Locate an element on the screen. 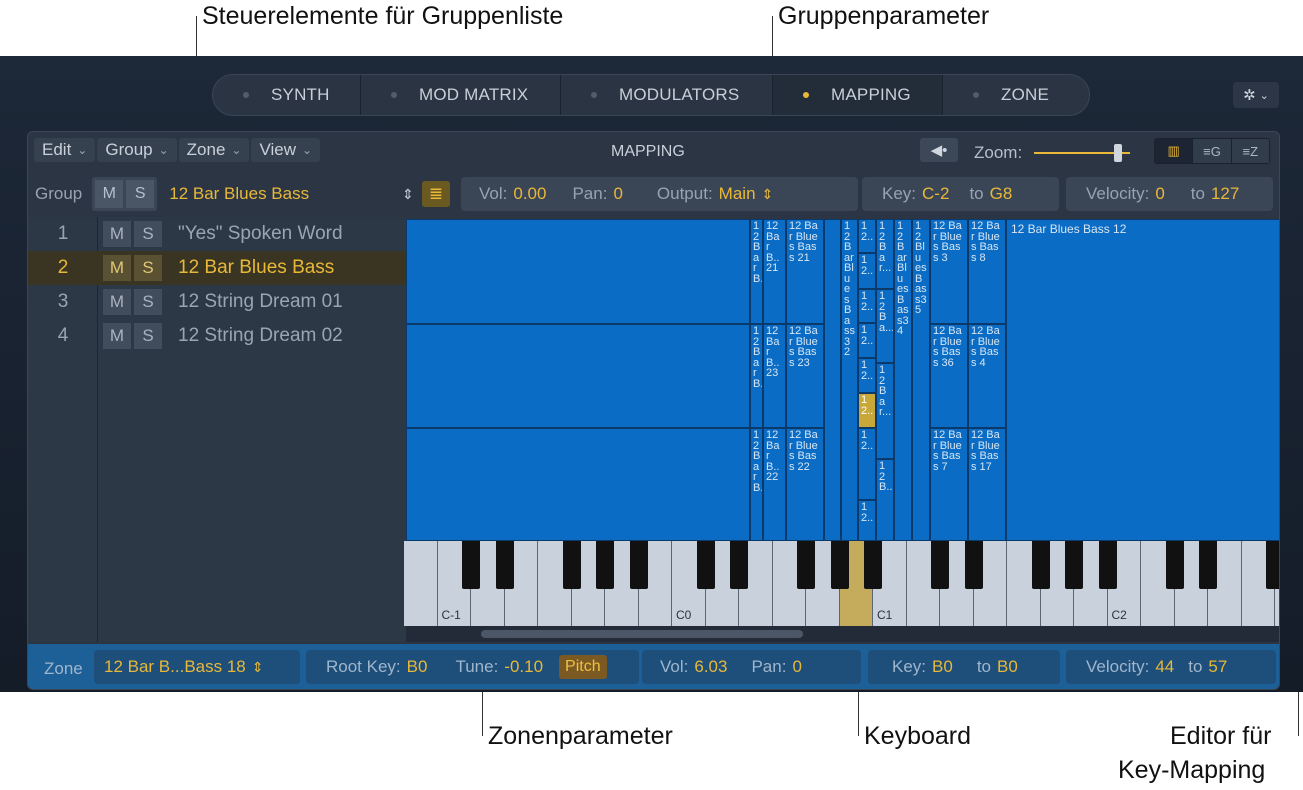 This screenshot has width=1303, height=790. group-output-value: Main is located at coordinates (737, 194).